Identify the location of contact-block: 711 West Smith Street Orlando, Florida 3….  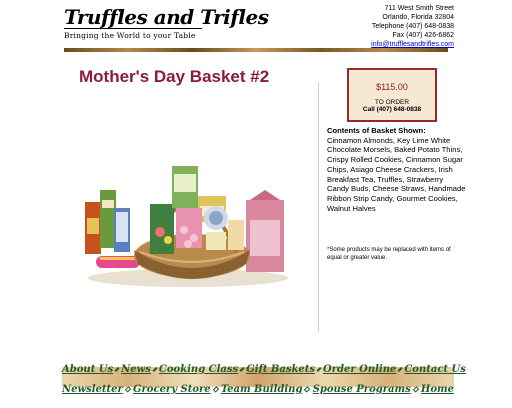
(412, 26).